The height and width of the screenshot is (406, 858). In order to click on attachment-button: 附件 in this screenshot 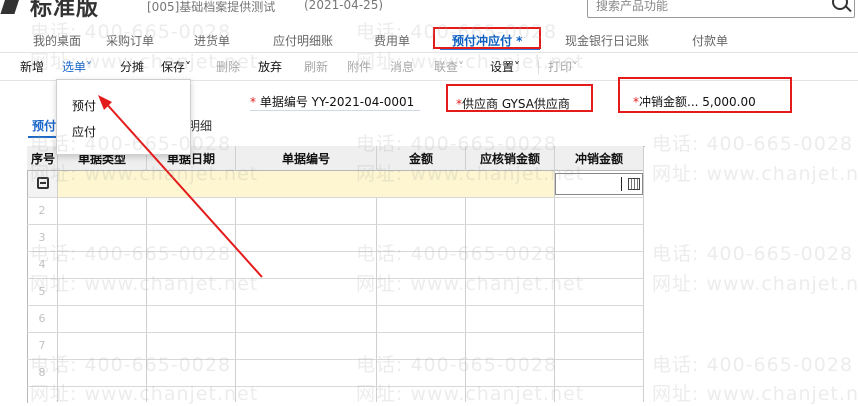, I will do `click(359, 66)`.